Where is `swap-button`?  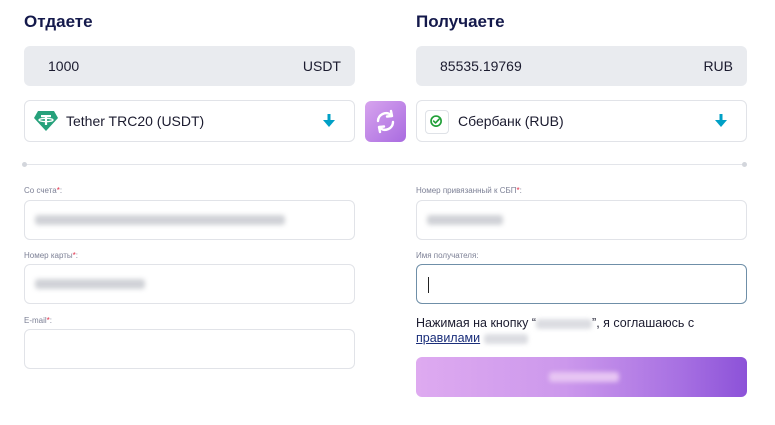 swap-button is located at coordinates (385, 121).